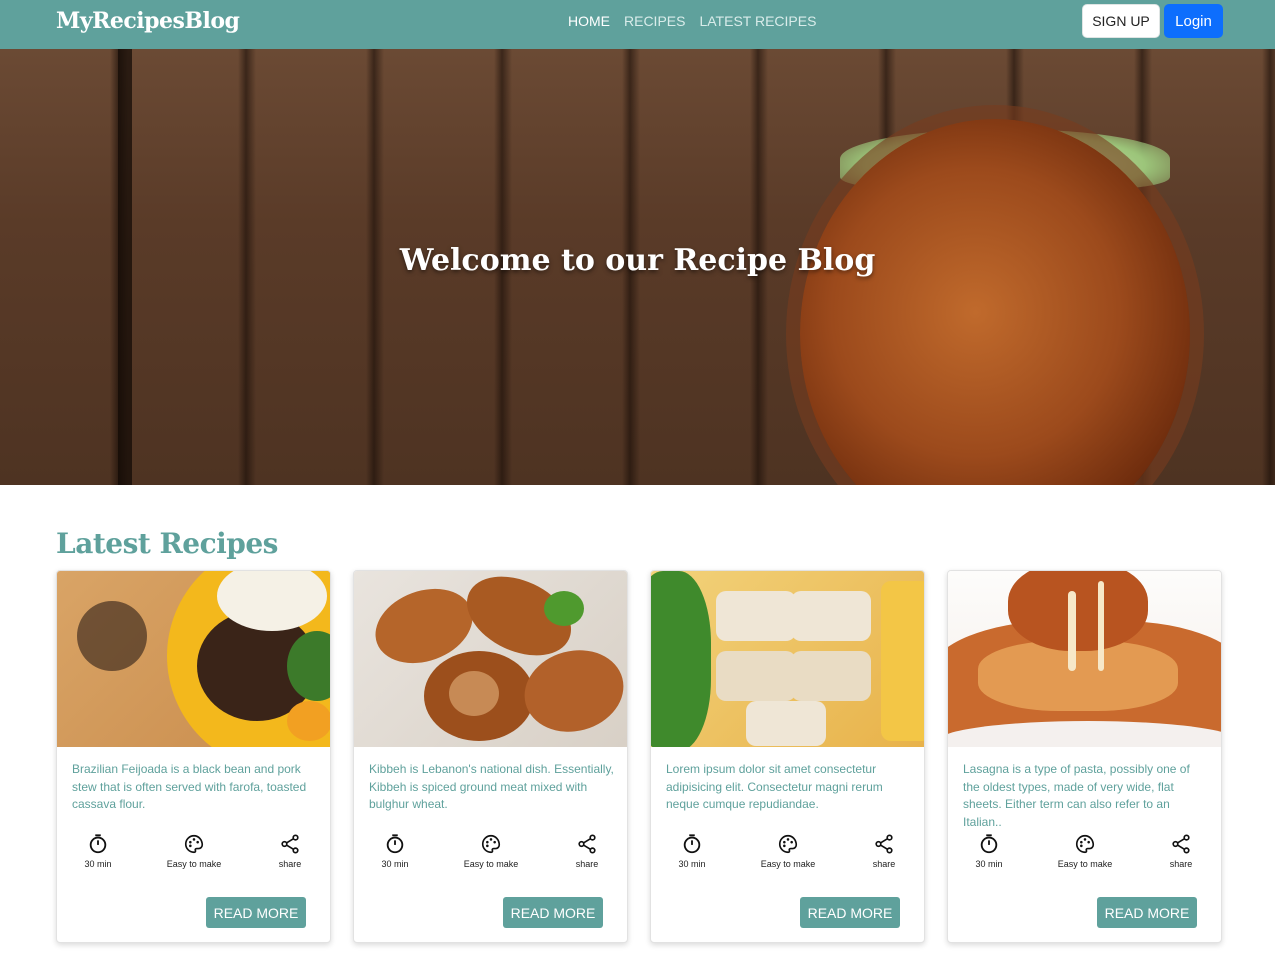 The height and width of the screenshot is (964, 1275). I want to click on hero-title: Welcome to our Recipe Blog, so click(637, 260).